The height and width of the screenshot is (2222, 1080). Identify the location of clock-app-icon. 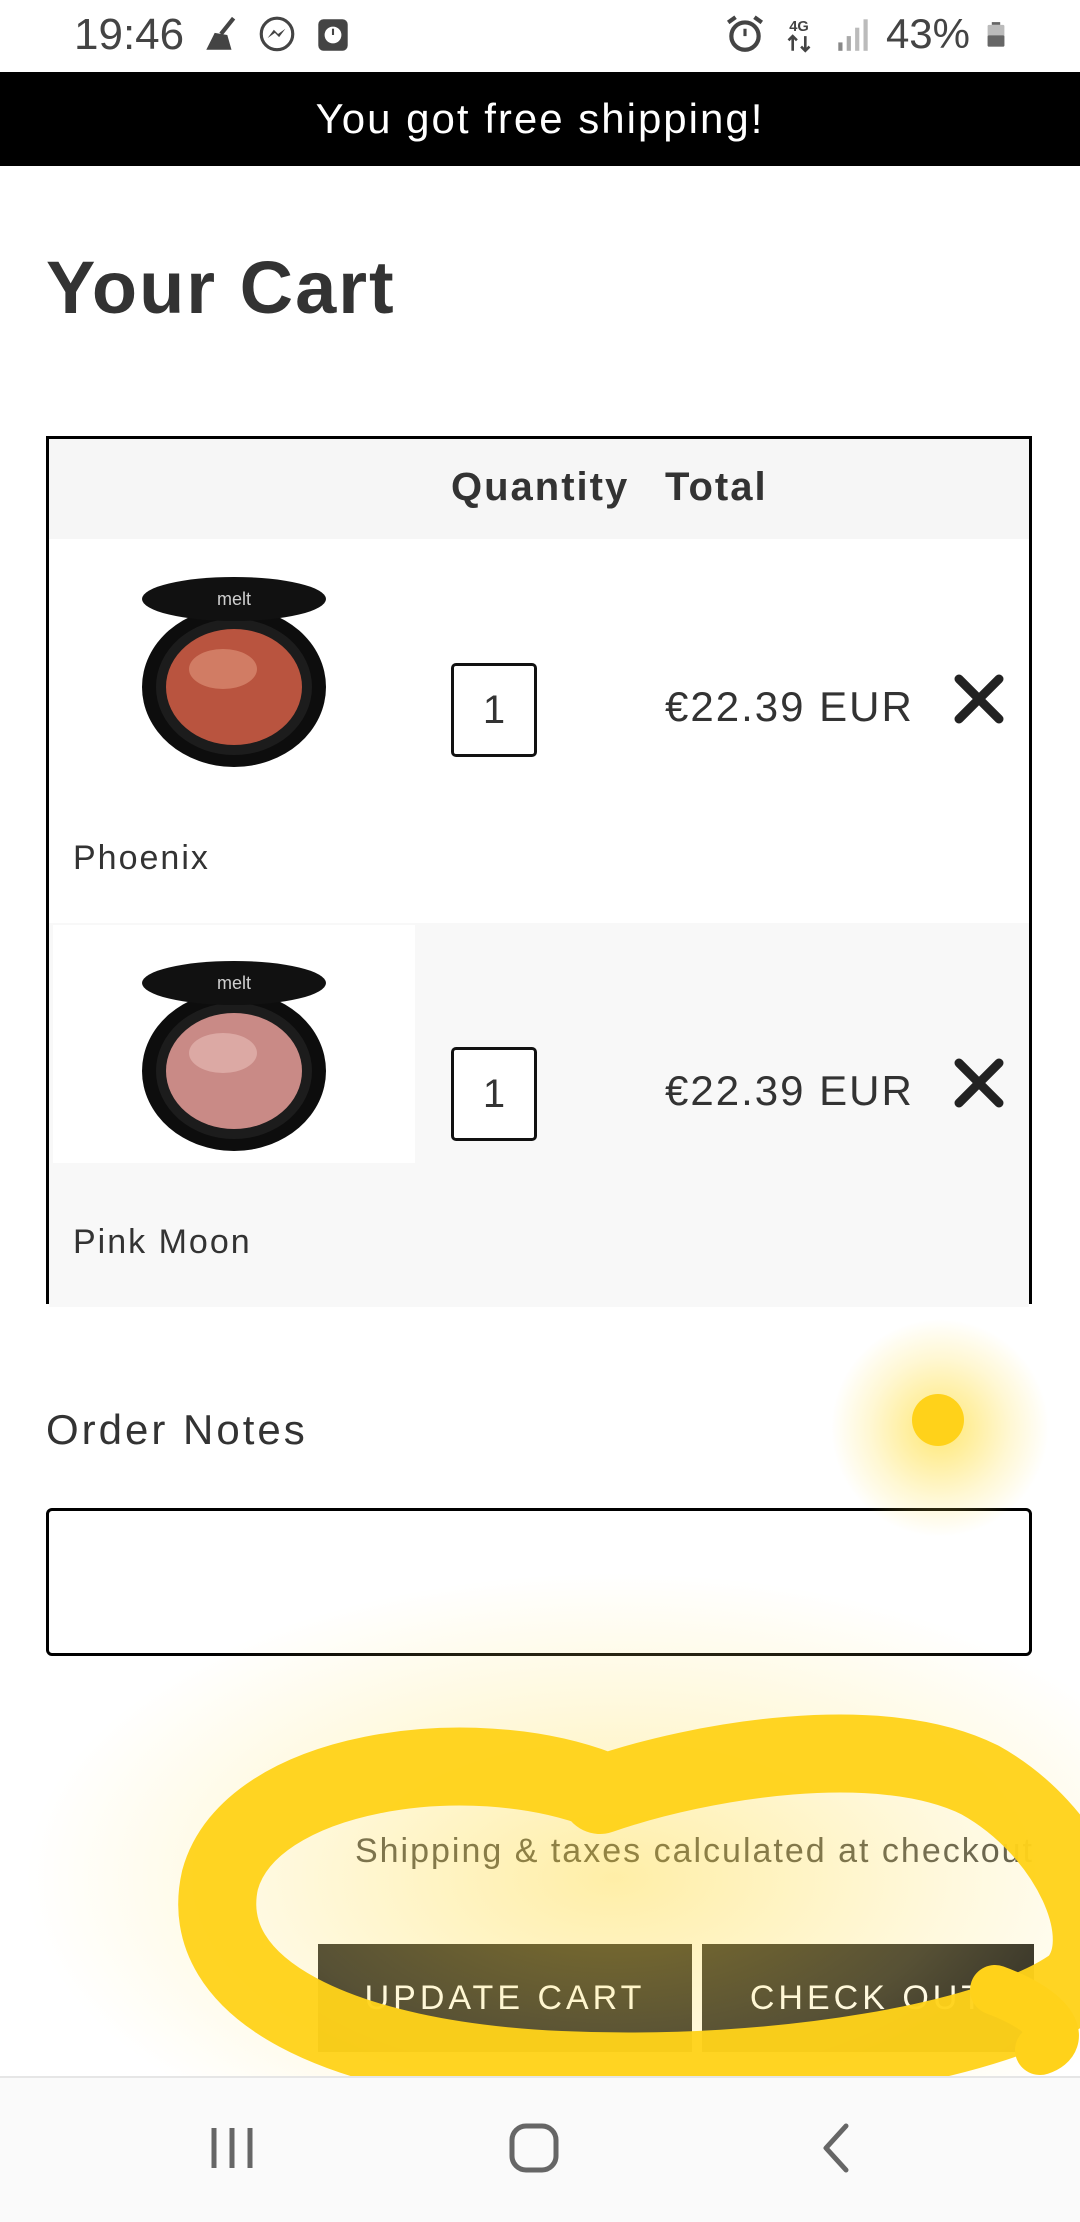
(333, 35).